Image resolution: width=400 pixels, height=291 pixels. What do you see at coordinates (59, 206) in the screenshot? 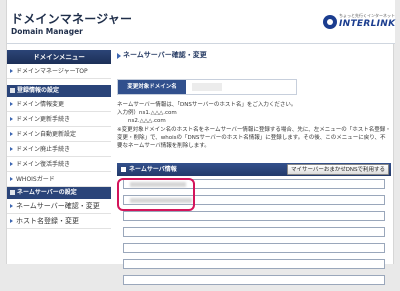
I see `sidebar-item-nameserver-change: ネームサーバー確認・変更` at bounding box center [59, 206].